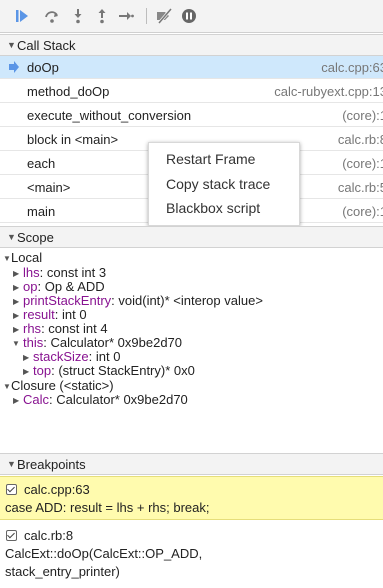  I want to click on var-value: const int 4, so click(78, 328).